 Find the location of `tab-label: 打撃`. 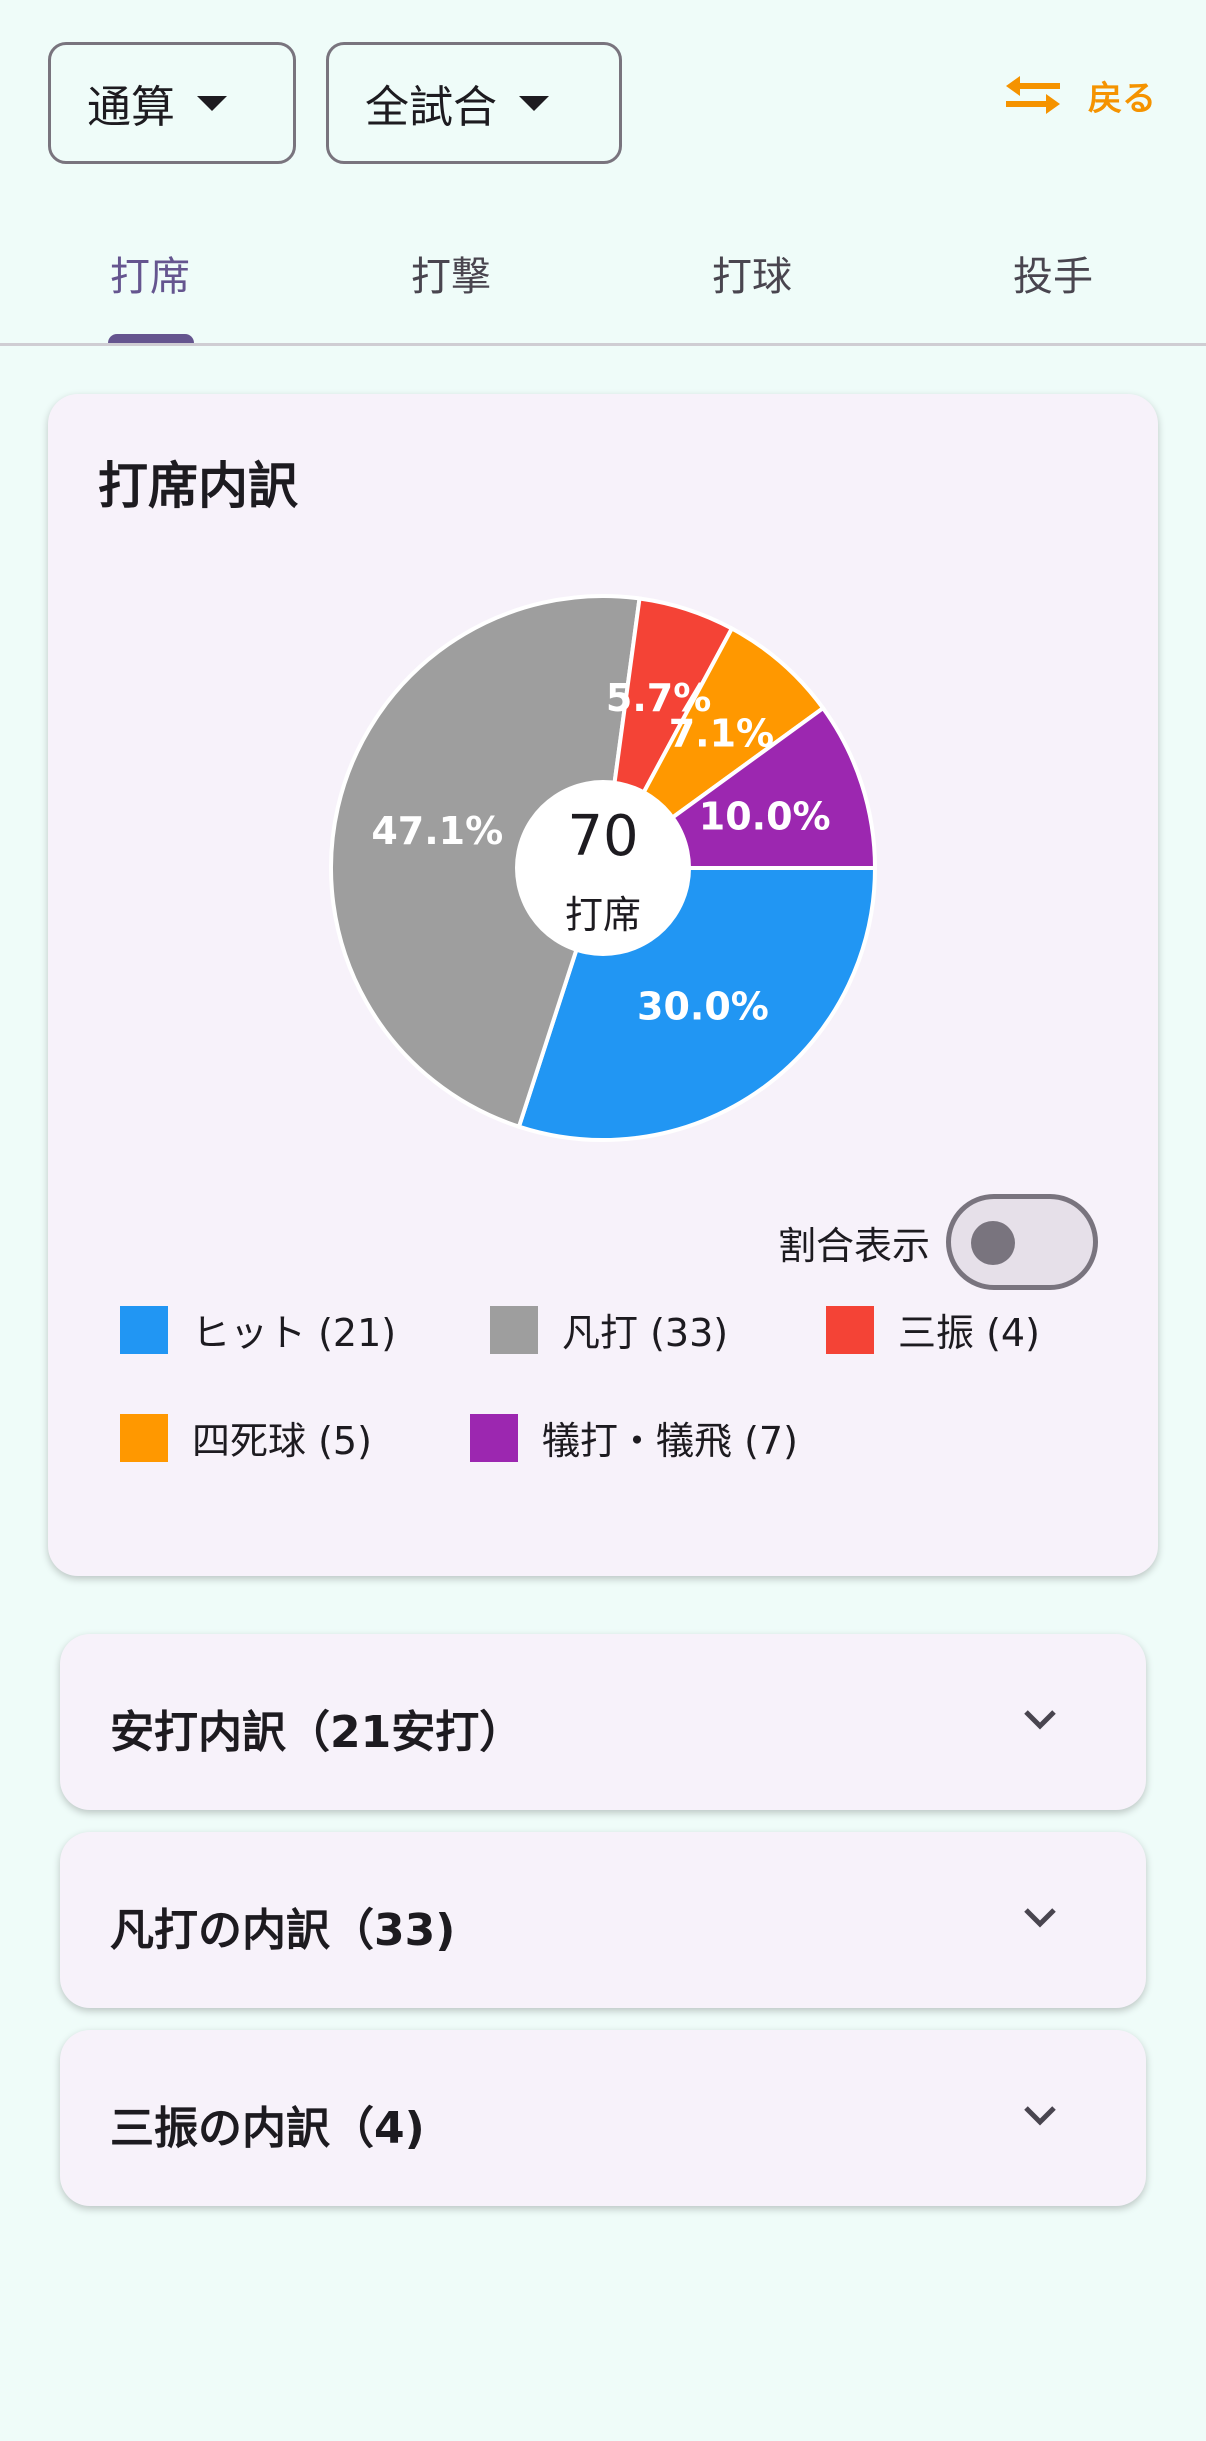

tab-label: 打撃 is located at coordinates (451, 277).